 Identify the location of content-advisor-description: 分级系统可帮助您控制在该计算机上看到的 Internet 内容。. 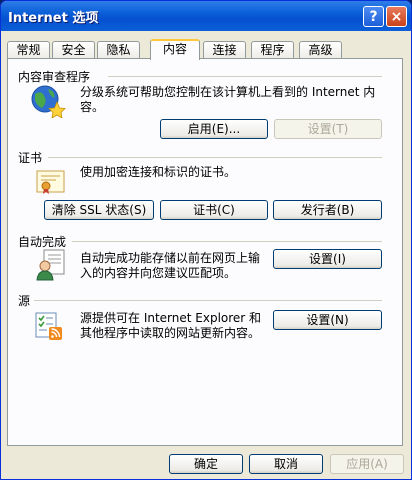
(228, 99).